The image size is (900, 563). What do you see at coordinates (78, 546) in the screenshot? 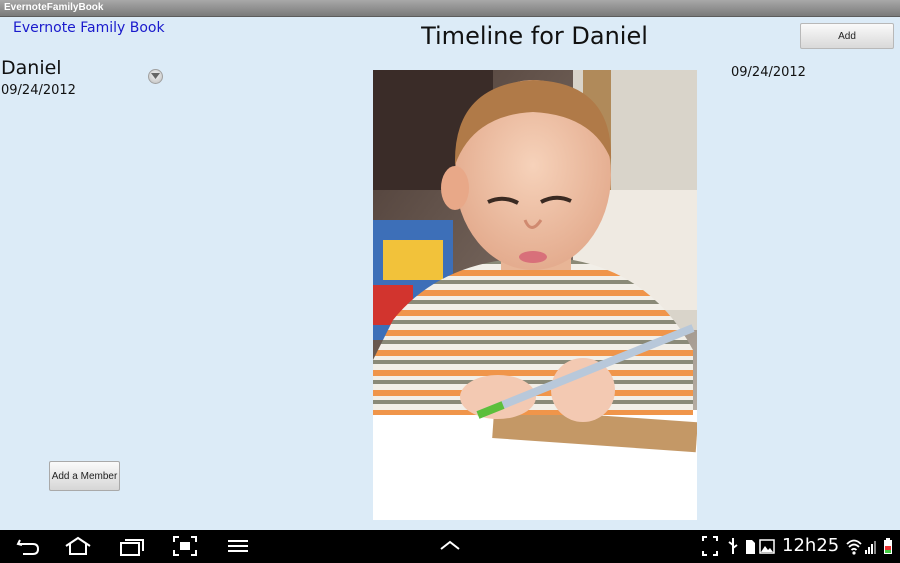
I see `home-icon` at bounding box center [78, 546].